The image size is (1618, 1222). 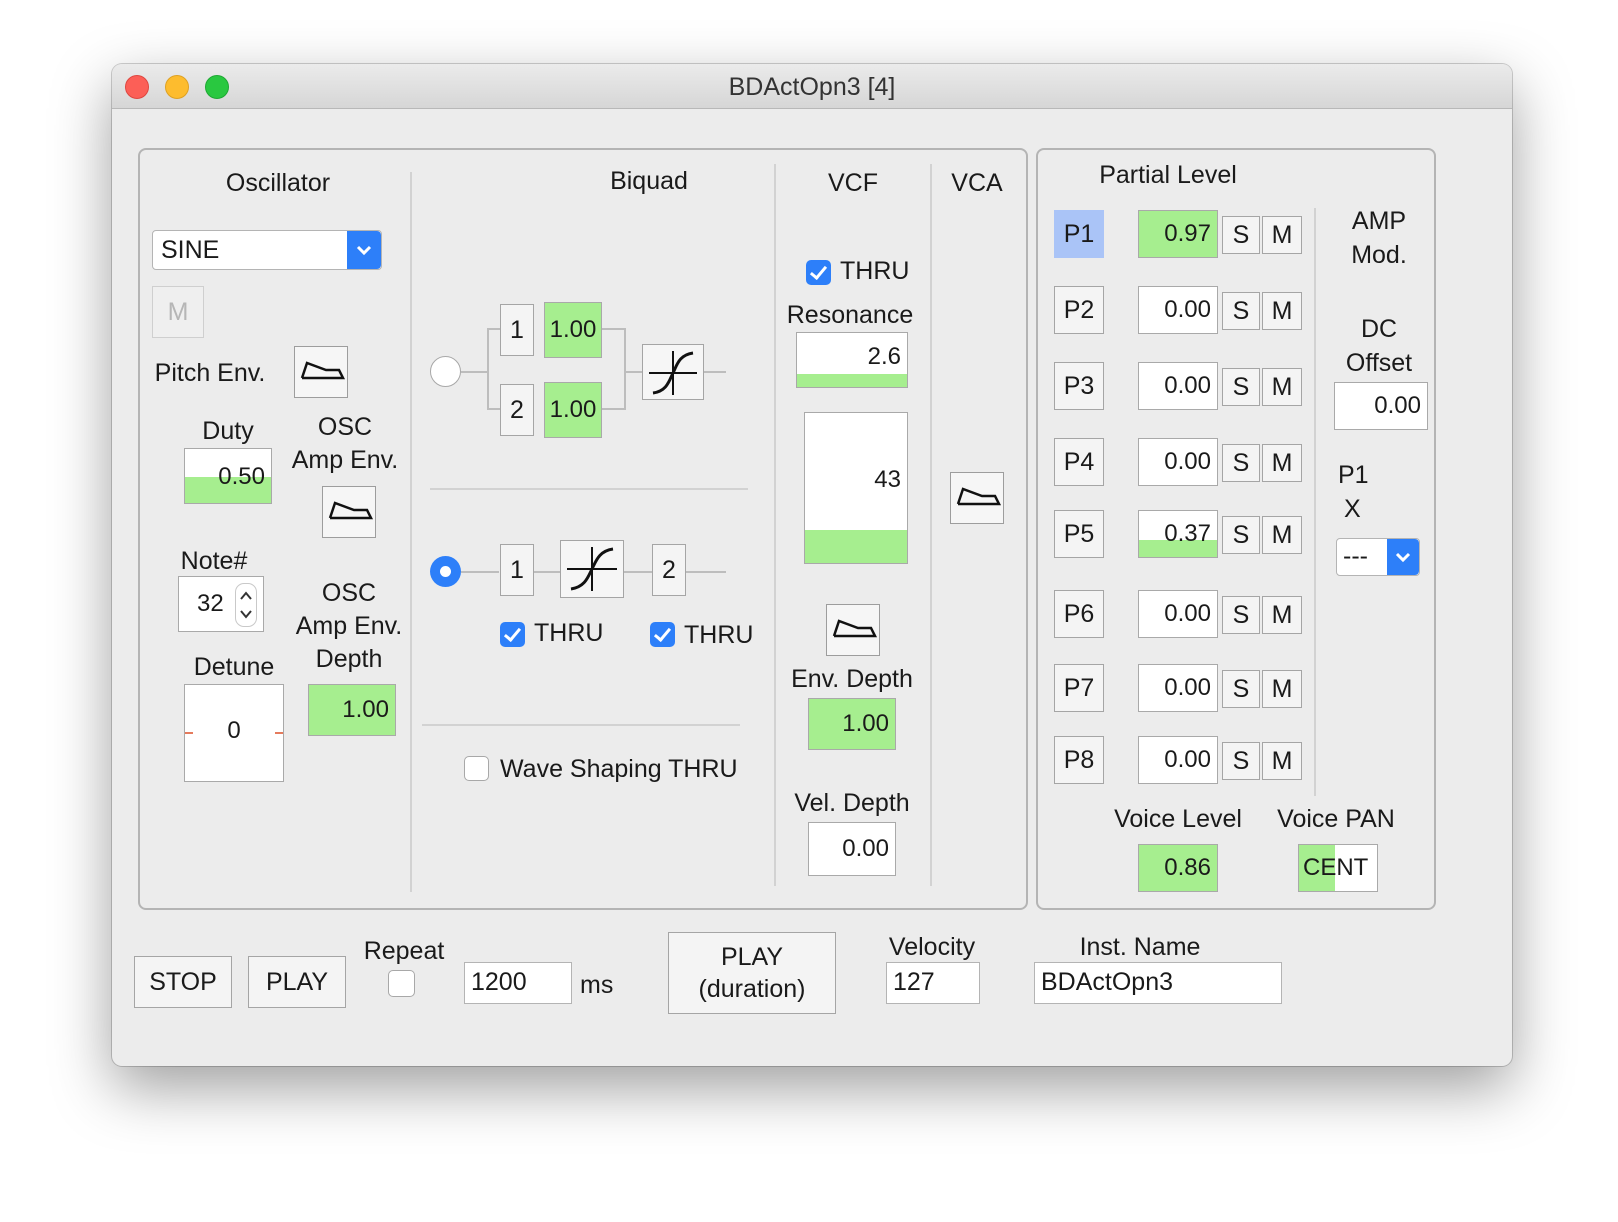 I want to click on filter2-thru-label: THRU, so click(x=719, y=635).